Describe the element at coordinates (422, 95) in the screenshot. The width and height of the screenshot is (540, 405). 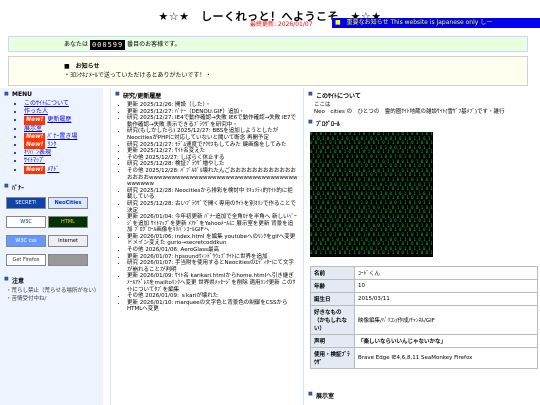
I see `about-heading: このｻｲﾄについて` at that location.